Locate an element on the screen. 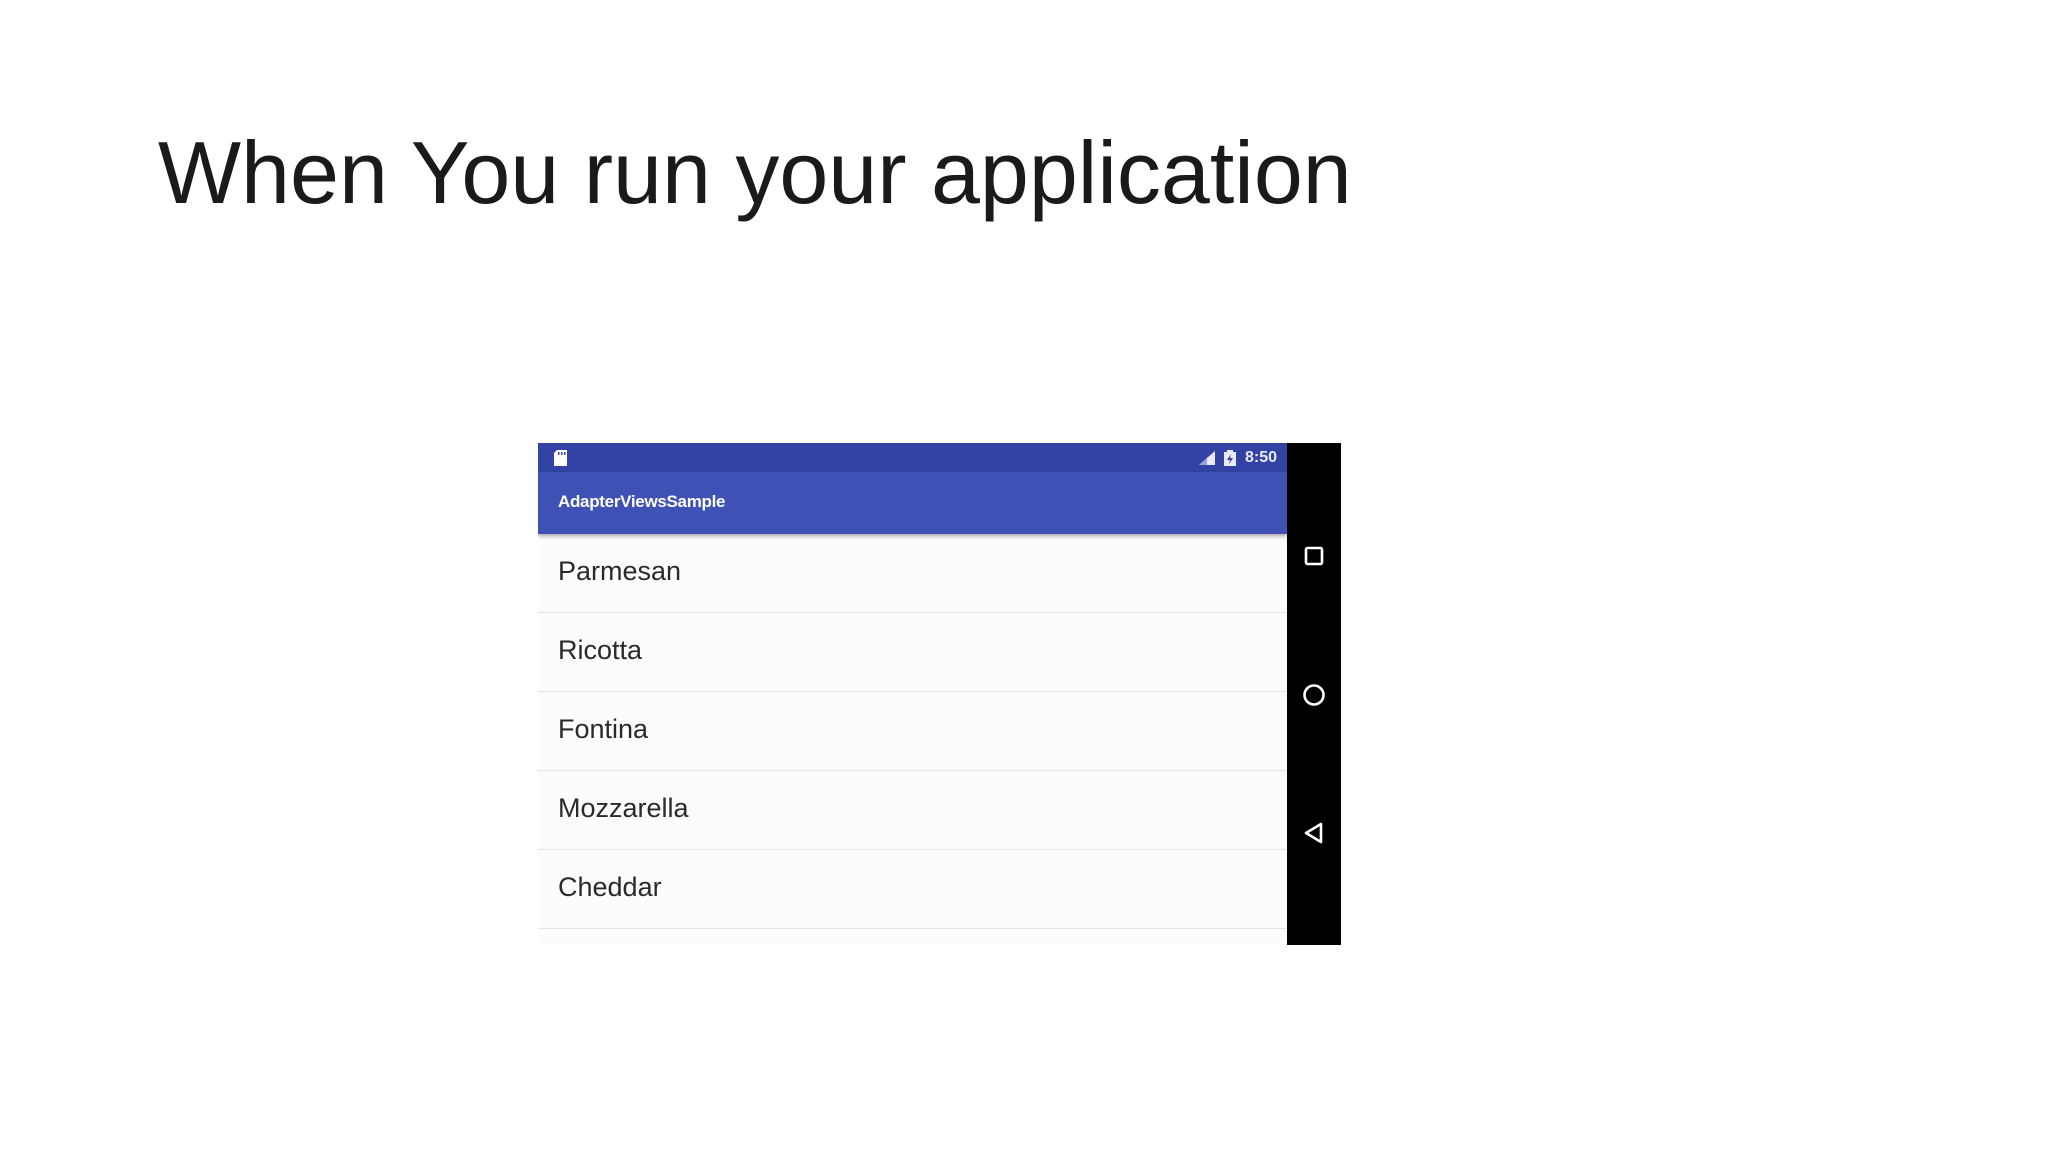 This screenshot has width=2048, height=1152. list-item-label: Ricotta is located at coordinates (600, 650).